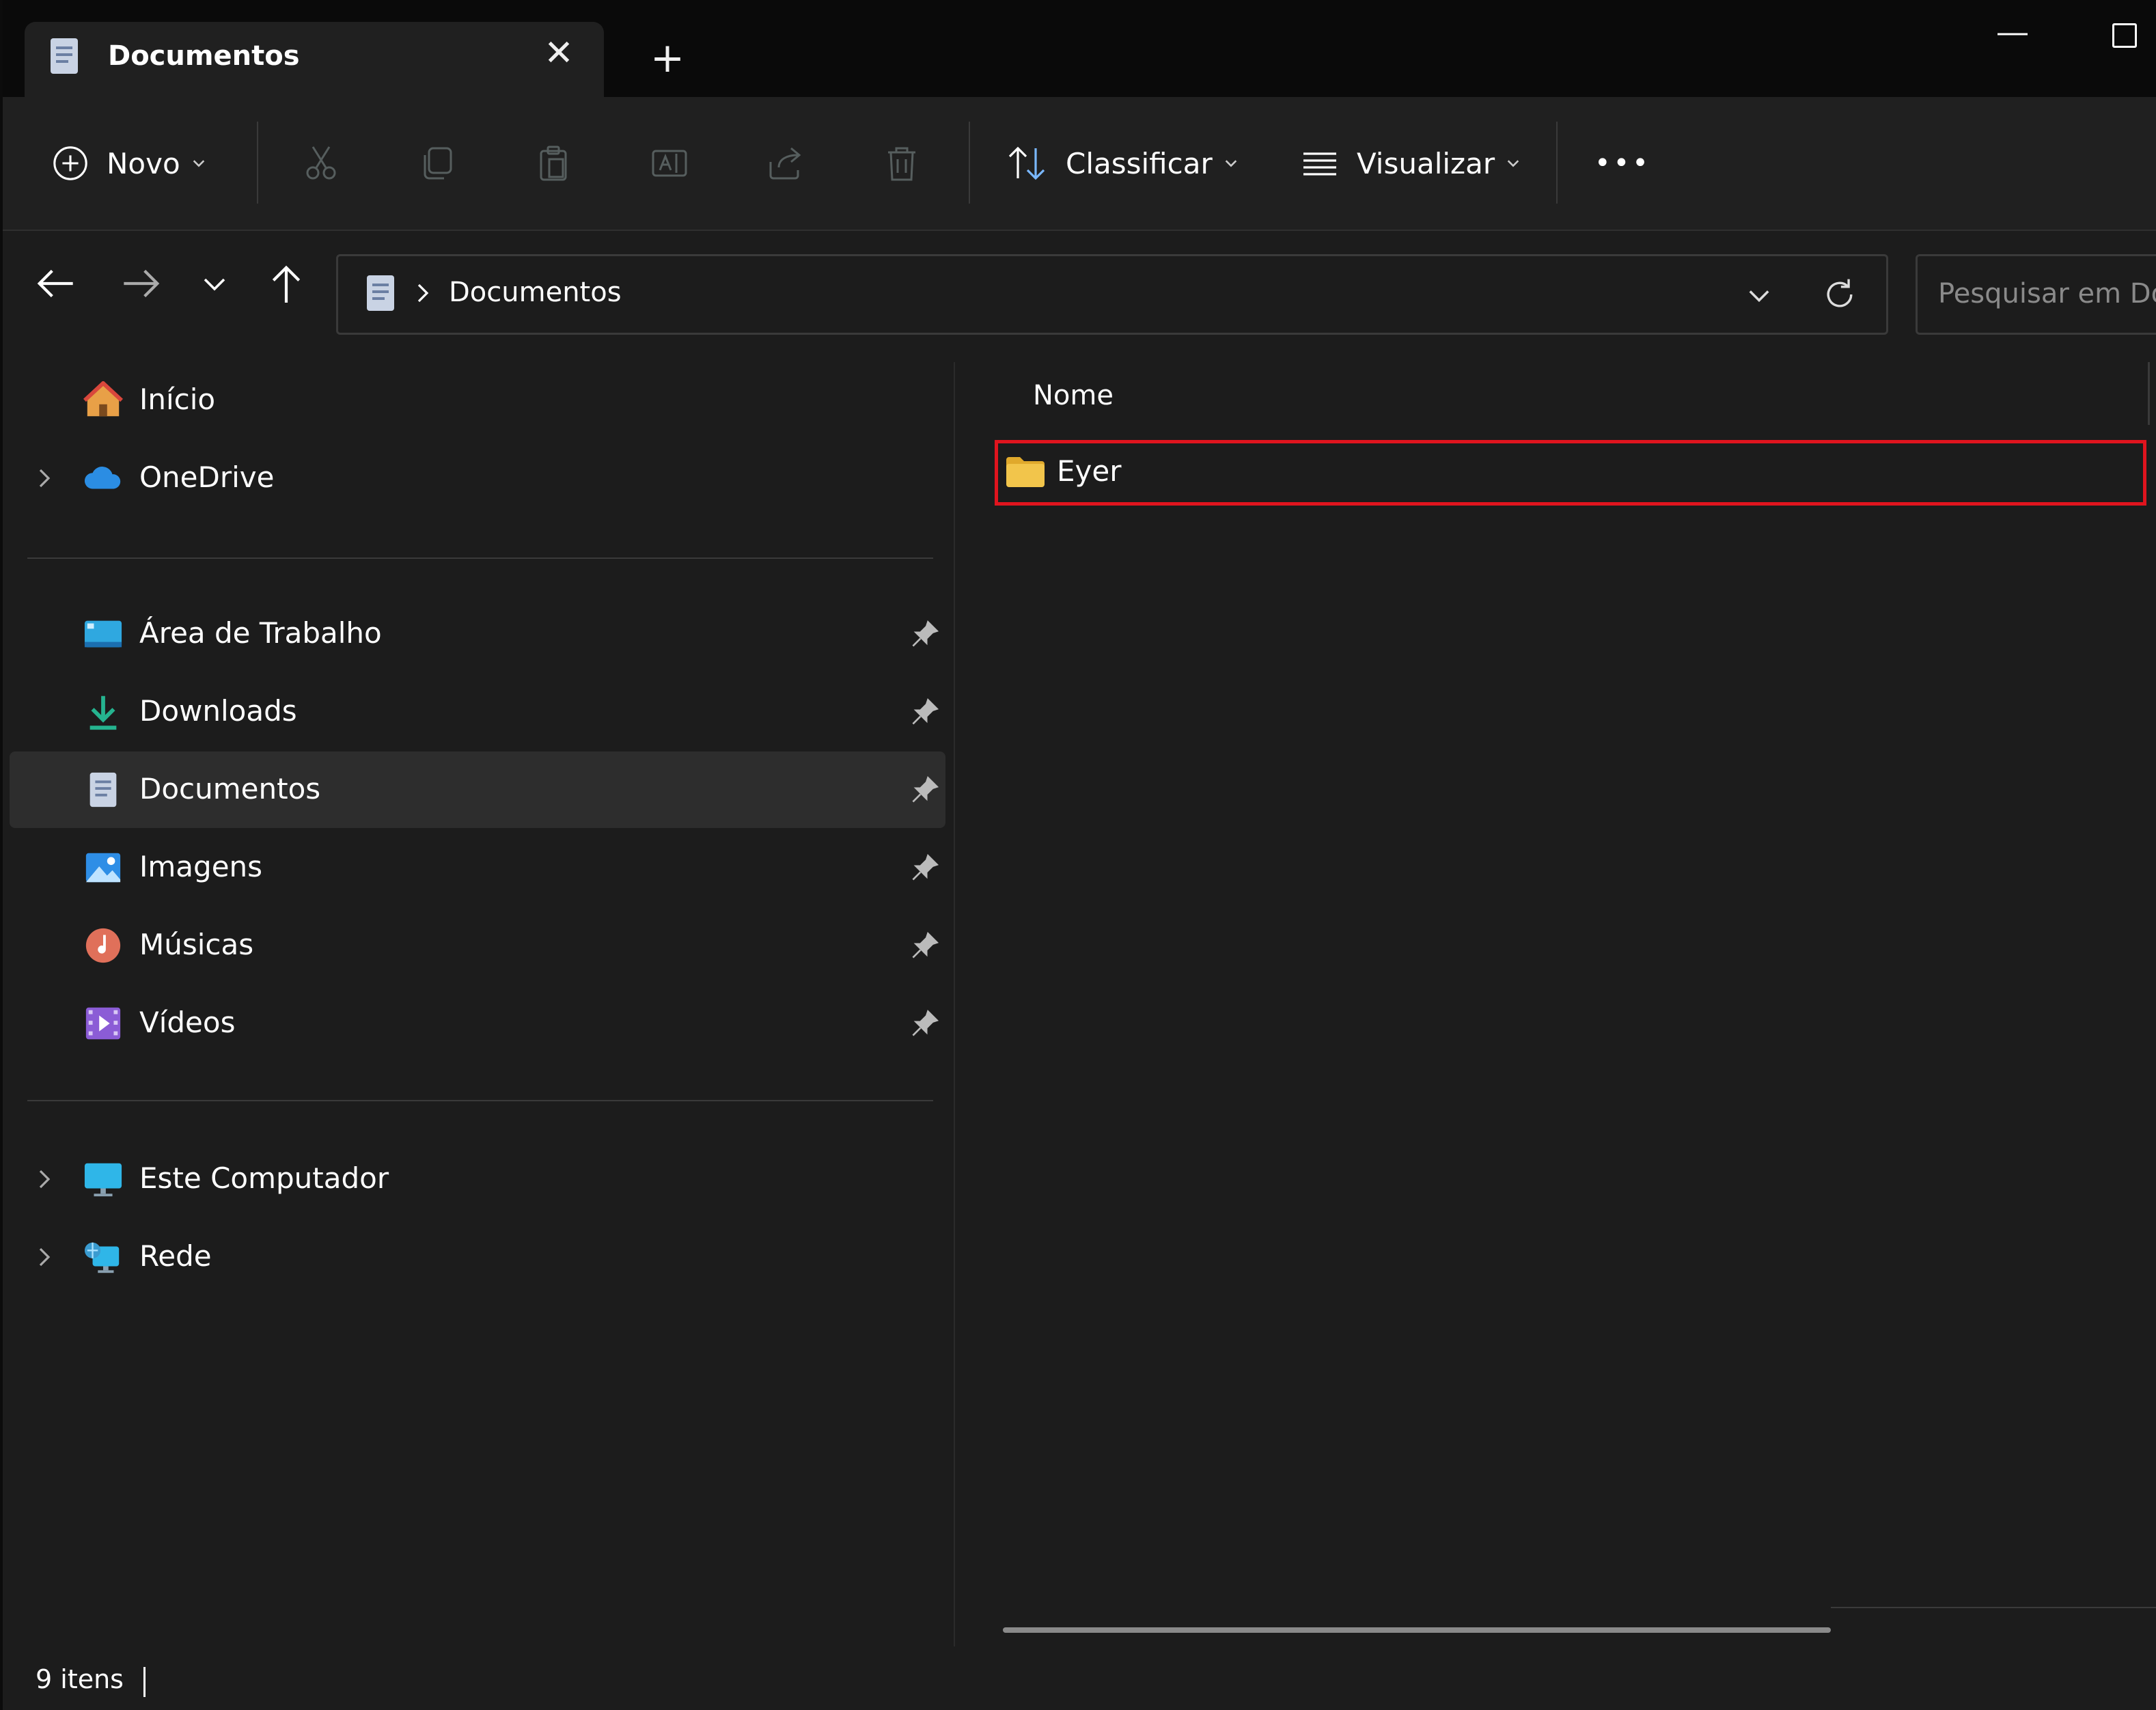  I want to click on view-list-icon, so click(1320, 164).